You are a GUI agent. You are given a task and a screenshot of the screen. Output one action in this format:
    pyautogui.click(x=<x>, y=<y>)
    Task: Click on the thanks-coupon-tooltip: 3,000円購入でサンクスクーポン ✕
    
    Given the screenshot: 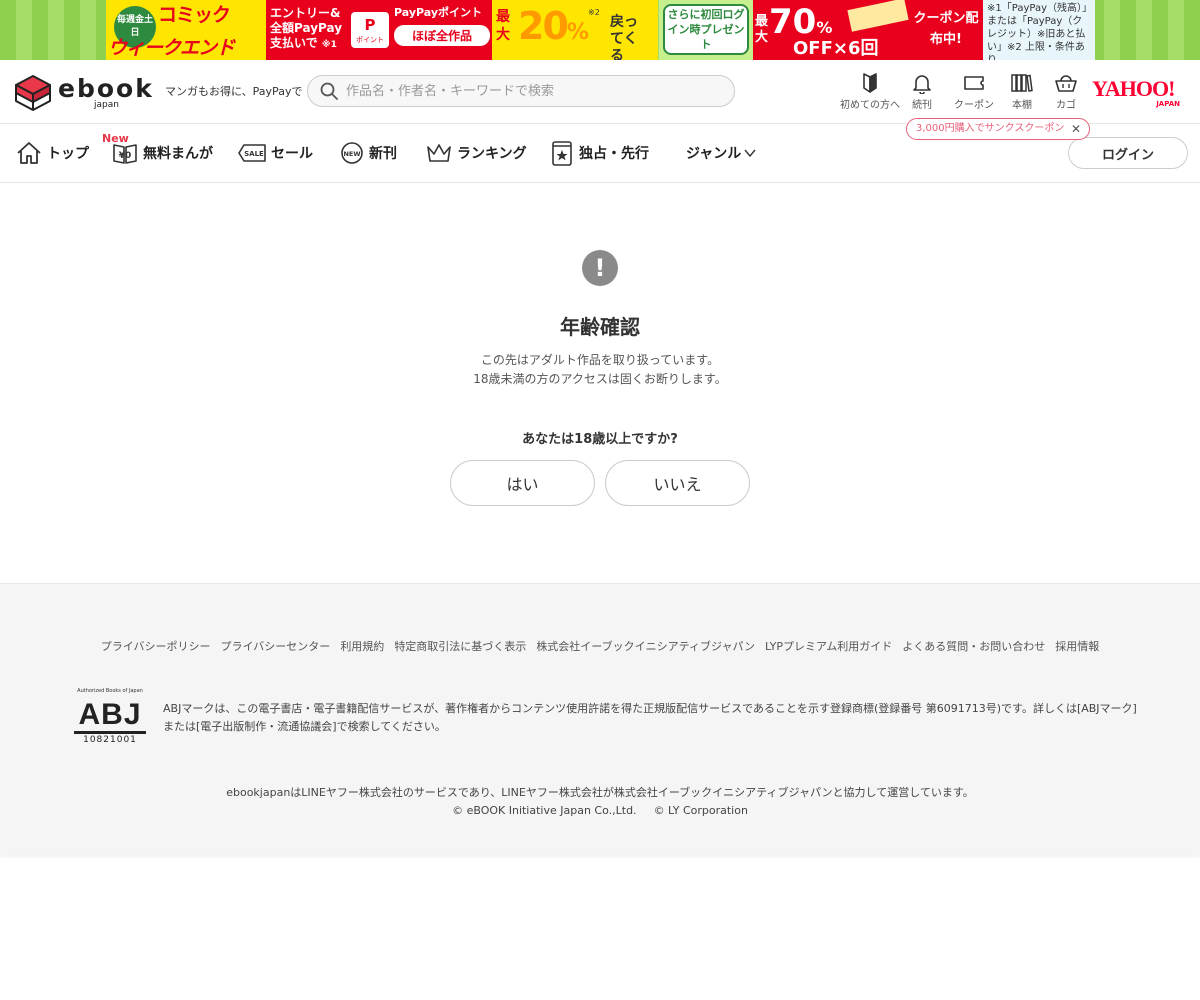 What is the action you would take?
    pyautogui.click(x=998, y=129)
    